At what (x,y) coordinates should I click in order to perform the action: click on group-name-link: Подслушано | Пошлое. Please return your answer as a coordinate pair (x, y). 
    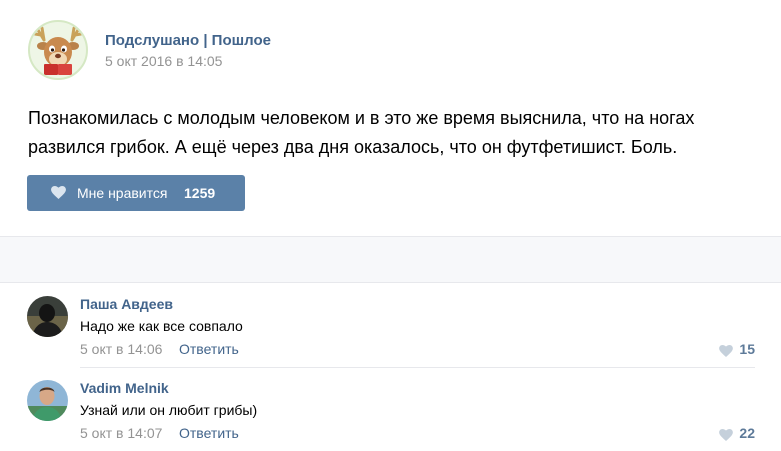
    Looking at the image, I should click on (188, 40).